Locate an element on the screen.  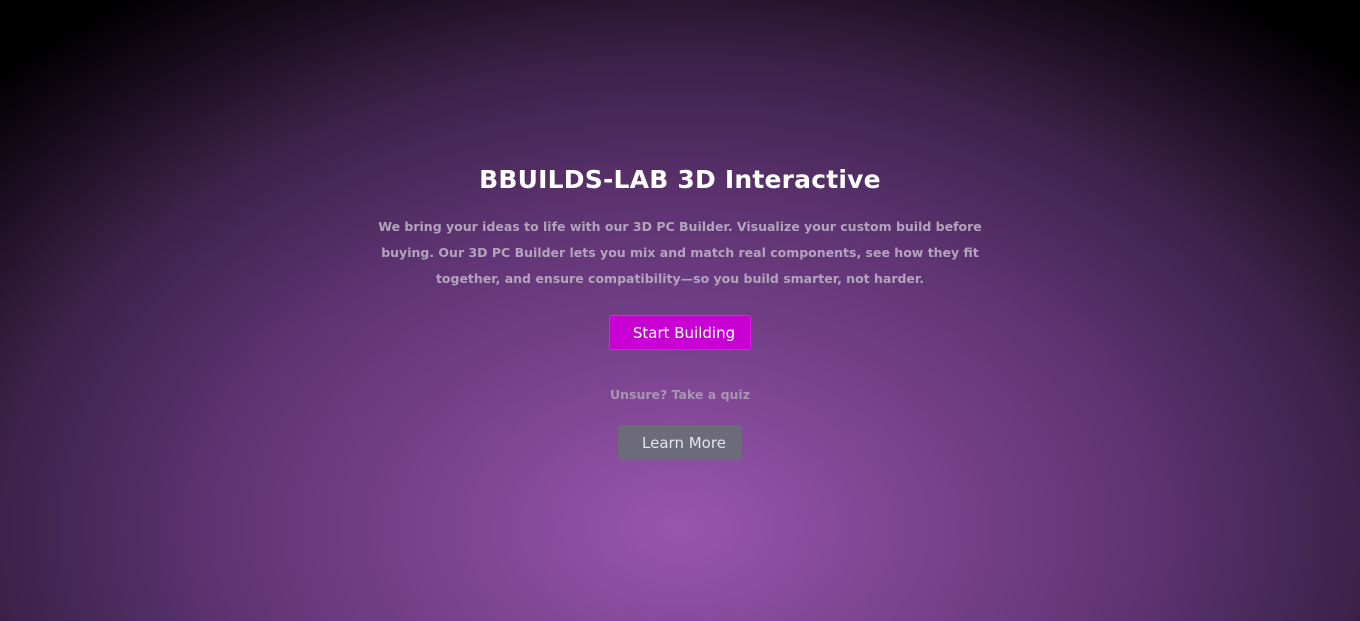
learn-more-button: Learn More is located at coordinates (680, 442).